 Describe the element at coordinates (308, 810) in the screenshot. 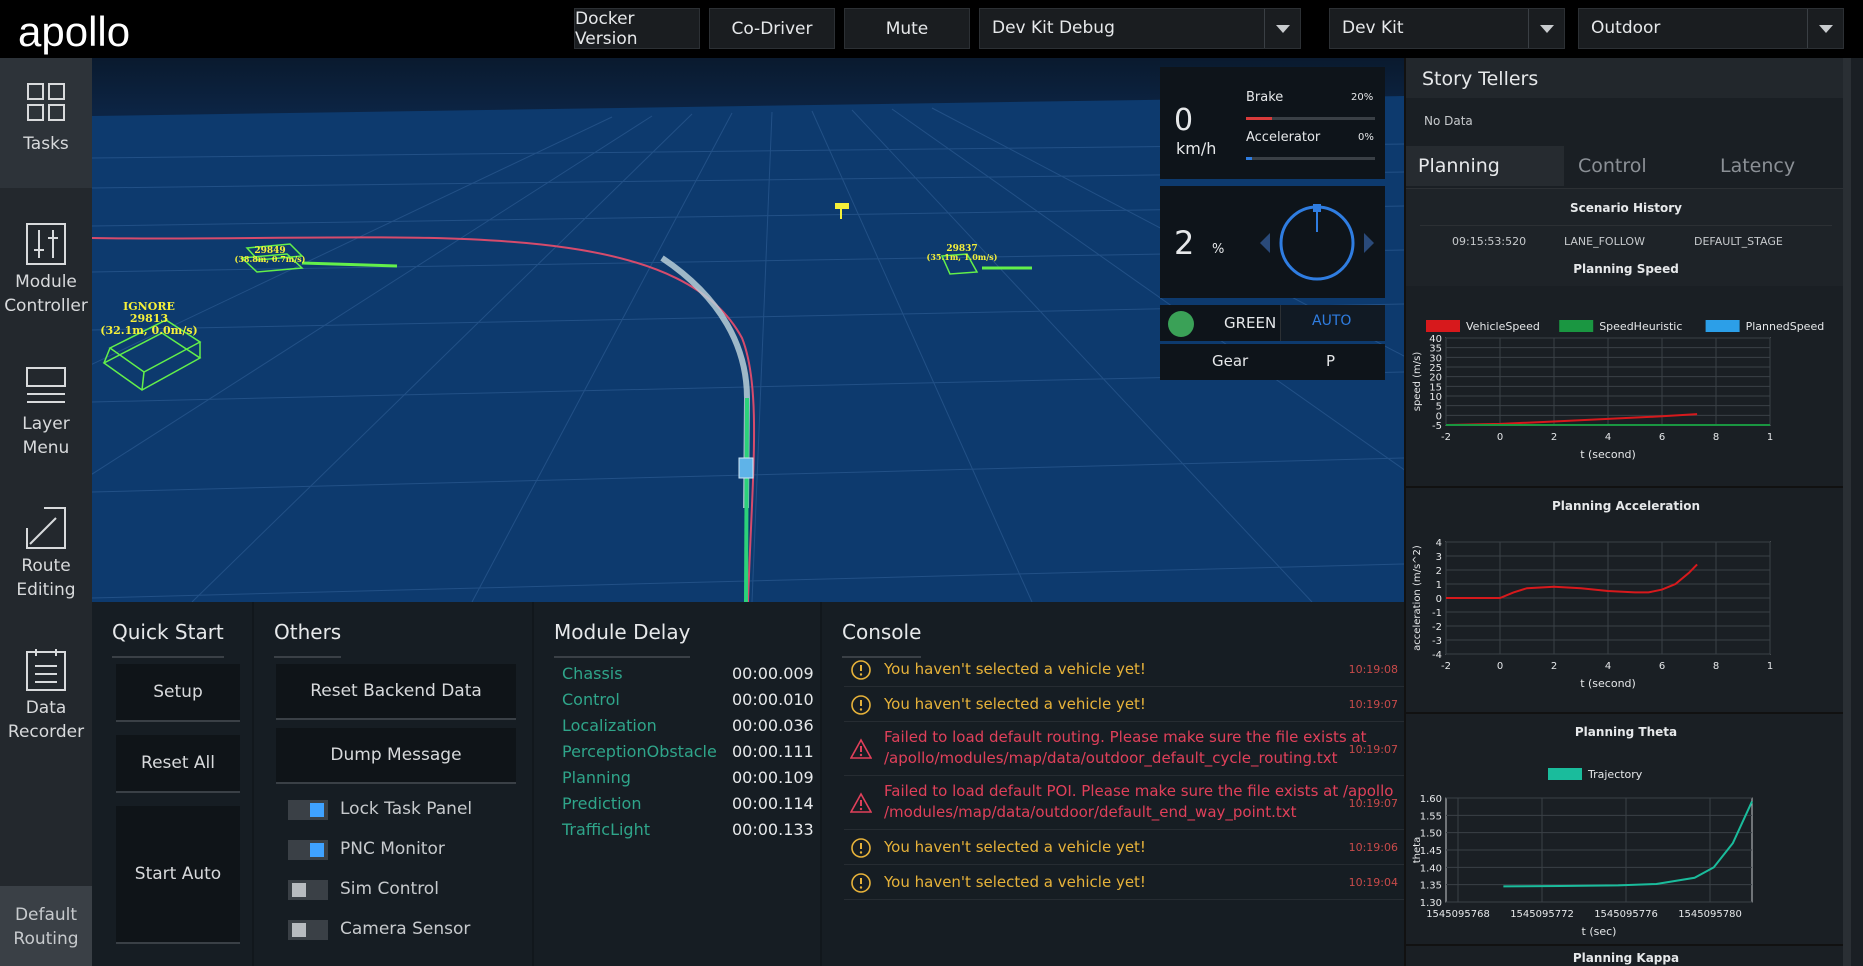

I see `lock-task-panel-toggle` at that location.